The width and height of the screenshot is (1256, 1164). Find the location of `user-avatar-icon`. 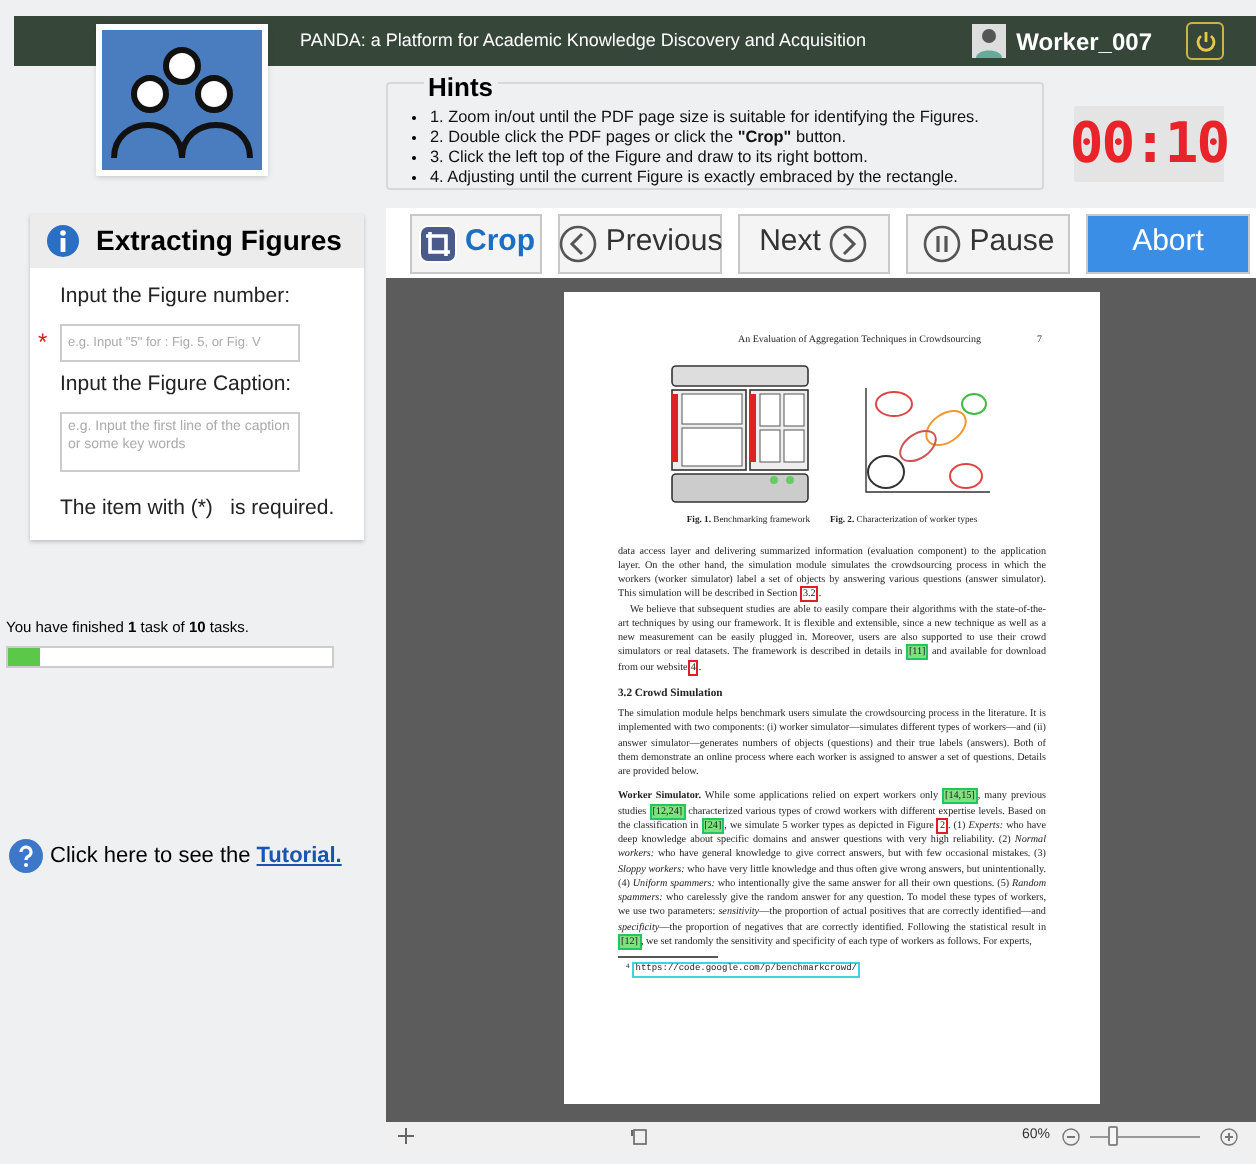

user-avatar-icon is located at coordinates (989, 41).